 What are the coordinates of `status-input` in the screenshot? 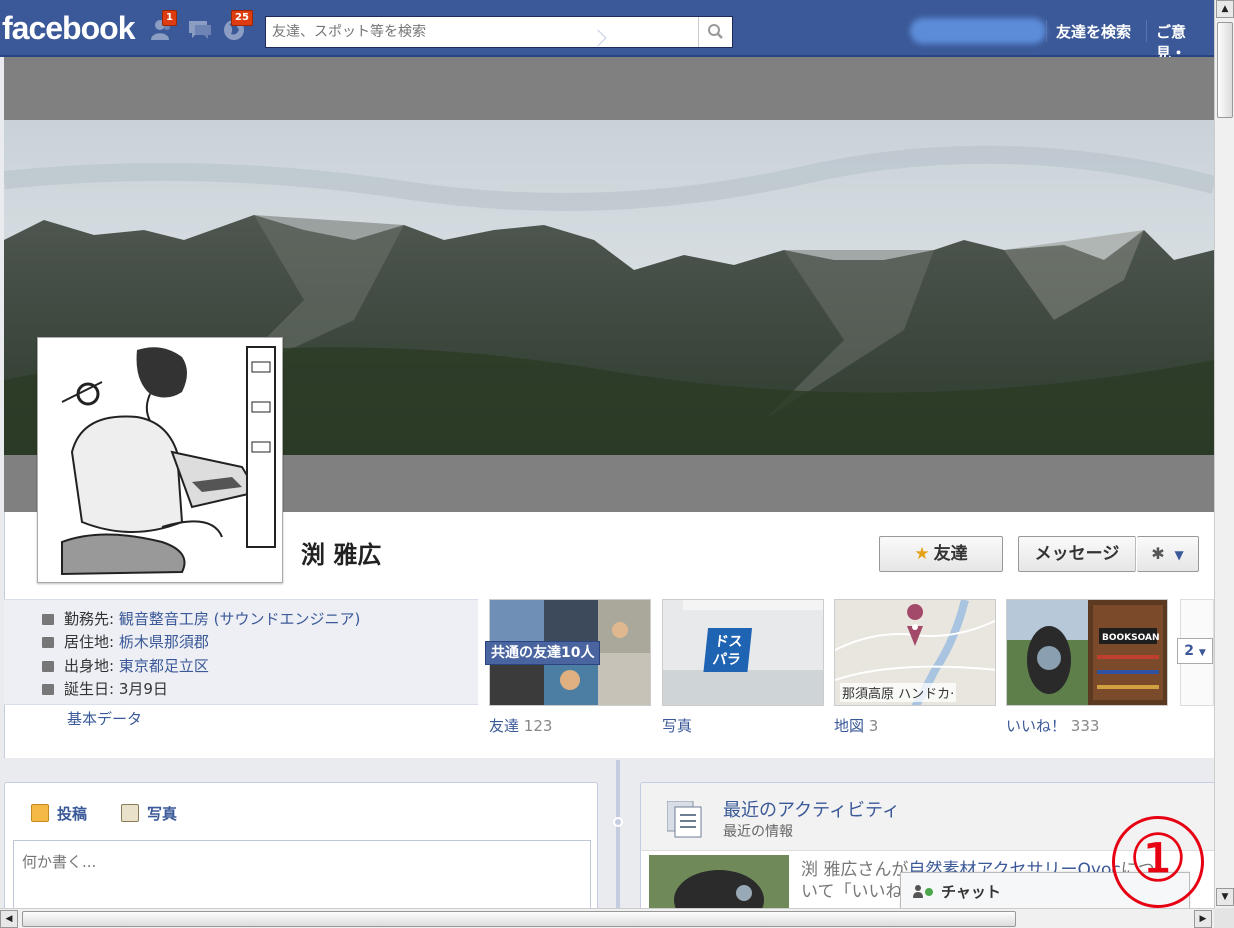 It's located at (302, 874).